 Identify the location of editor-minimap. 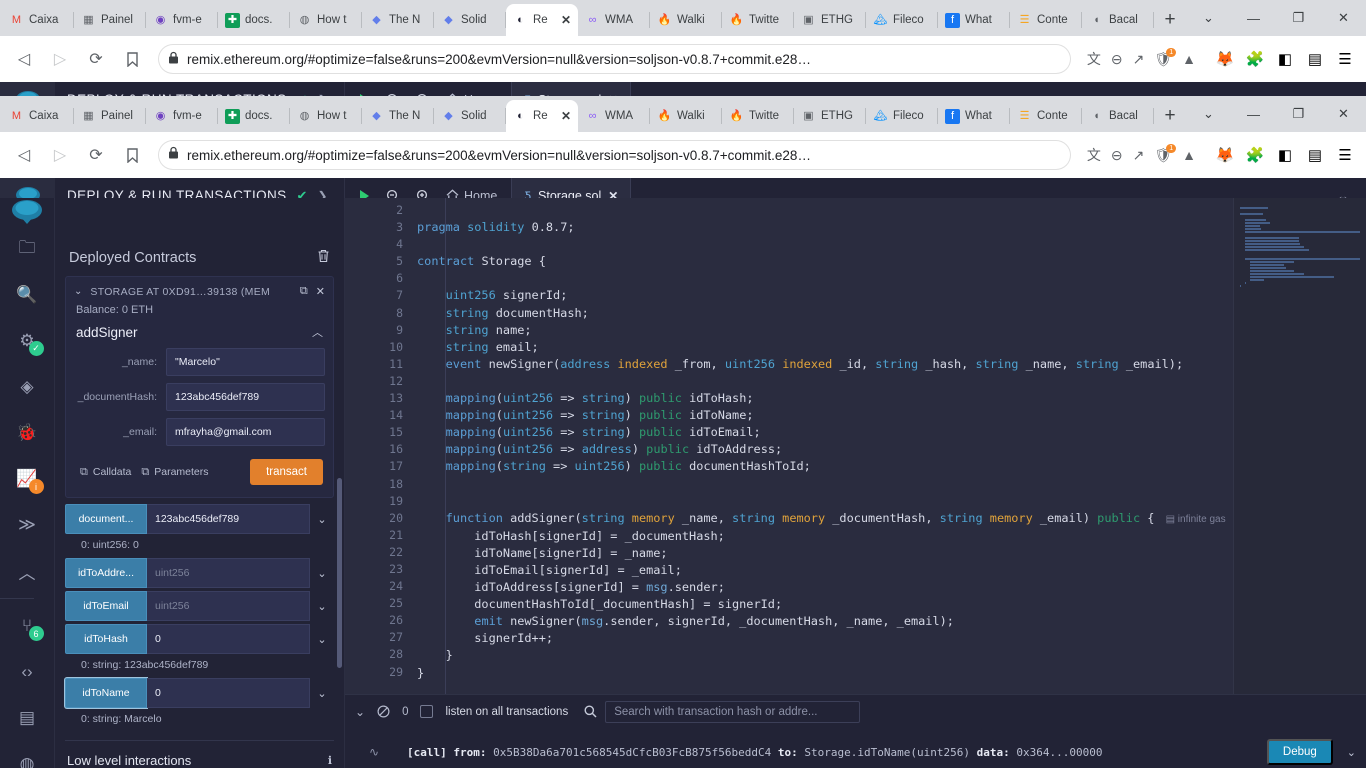
(1299, 446).